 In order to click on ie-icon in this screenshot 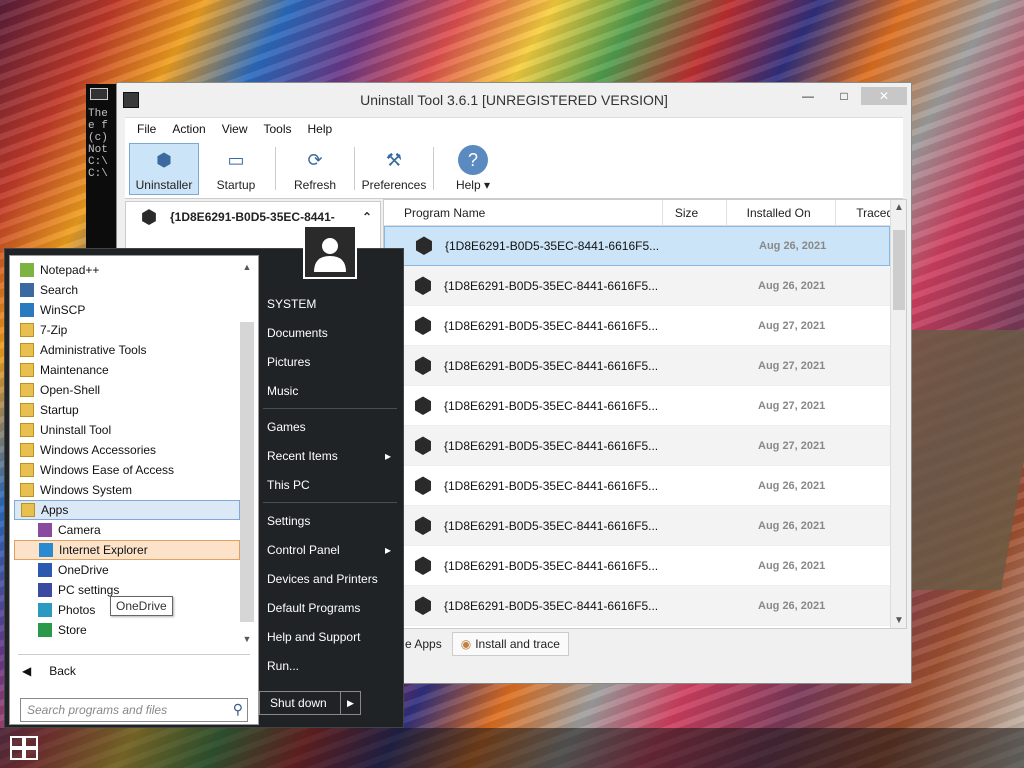, I will do `click(46, 550)`.